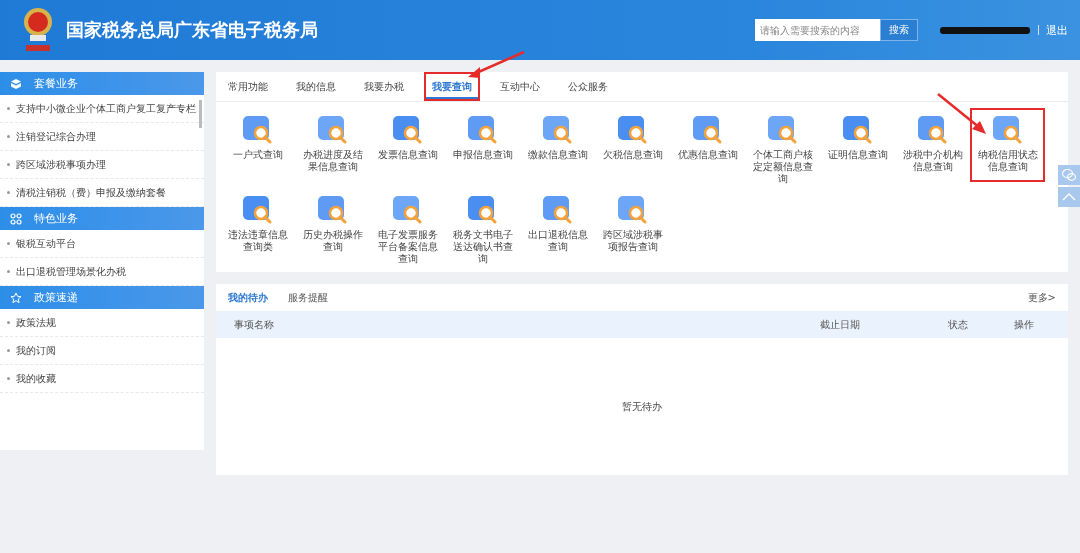 This screenshot has width=1080, height=553. I want to click on tab: 公众服务, so click(588, 86).